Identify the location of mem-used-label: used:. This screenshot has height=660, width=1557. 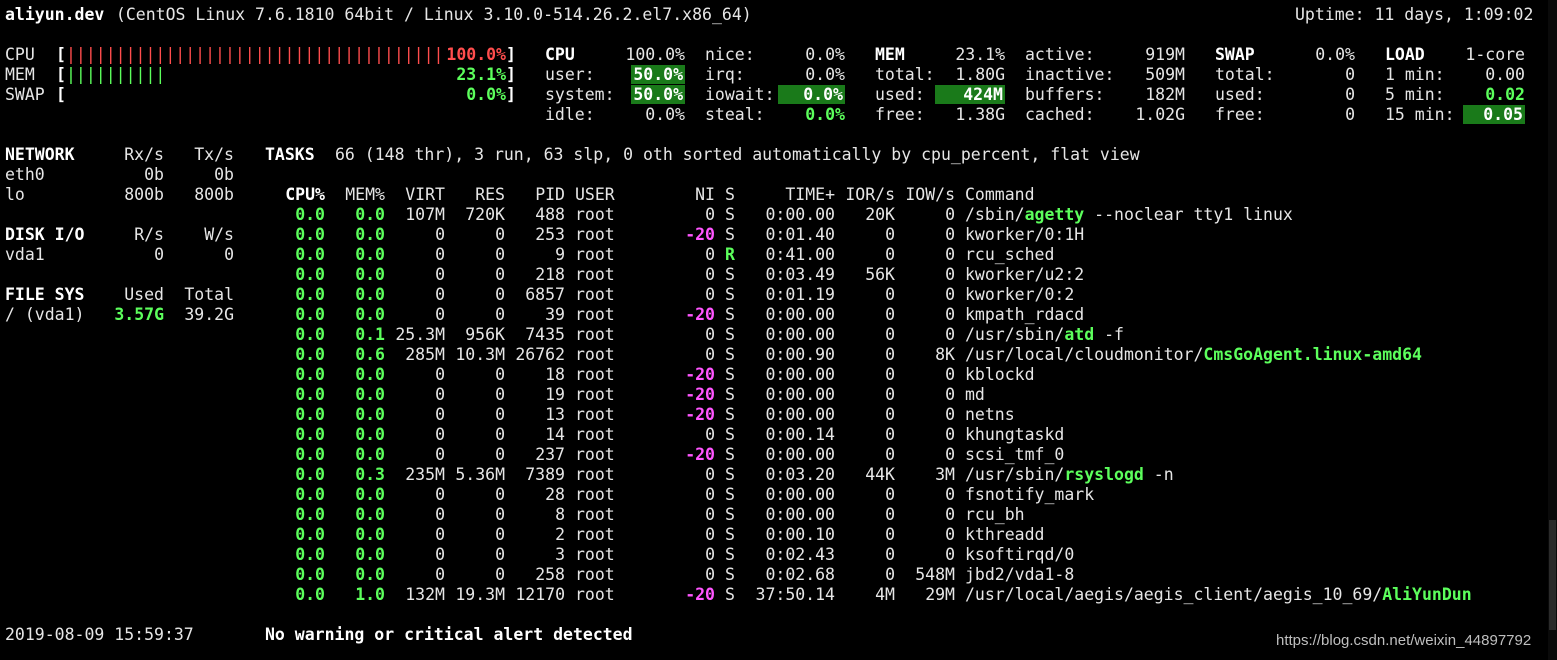
(900, 94).